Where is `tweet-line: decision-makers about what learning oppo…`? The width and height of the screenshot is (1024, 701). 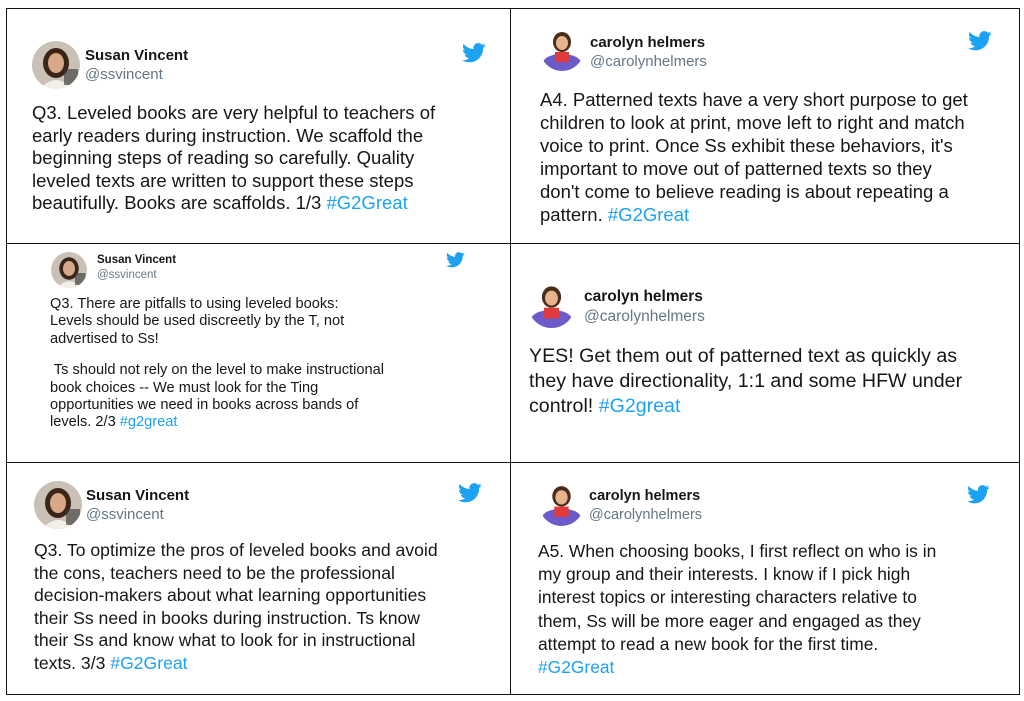
tweet-line: decision-makers about what learning oppo… is located at coordinates (230, 595).